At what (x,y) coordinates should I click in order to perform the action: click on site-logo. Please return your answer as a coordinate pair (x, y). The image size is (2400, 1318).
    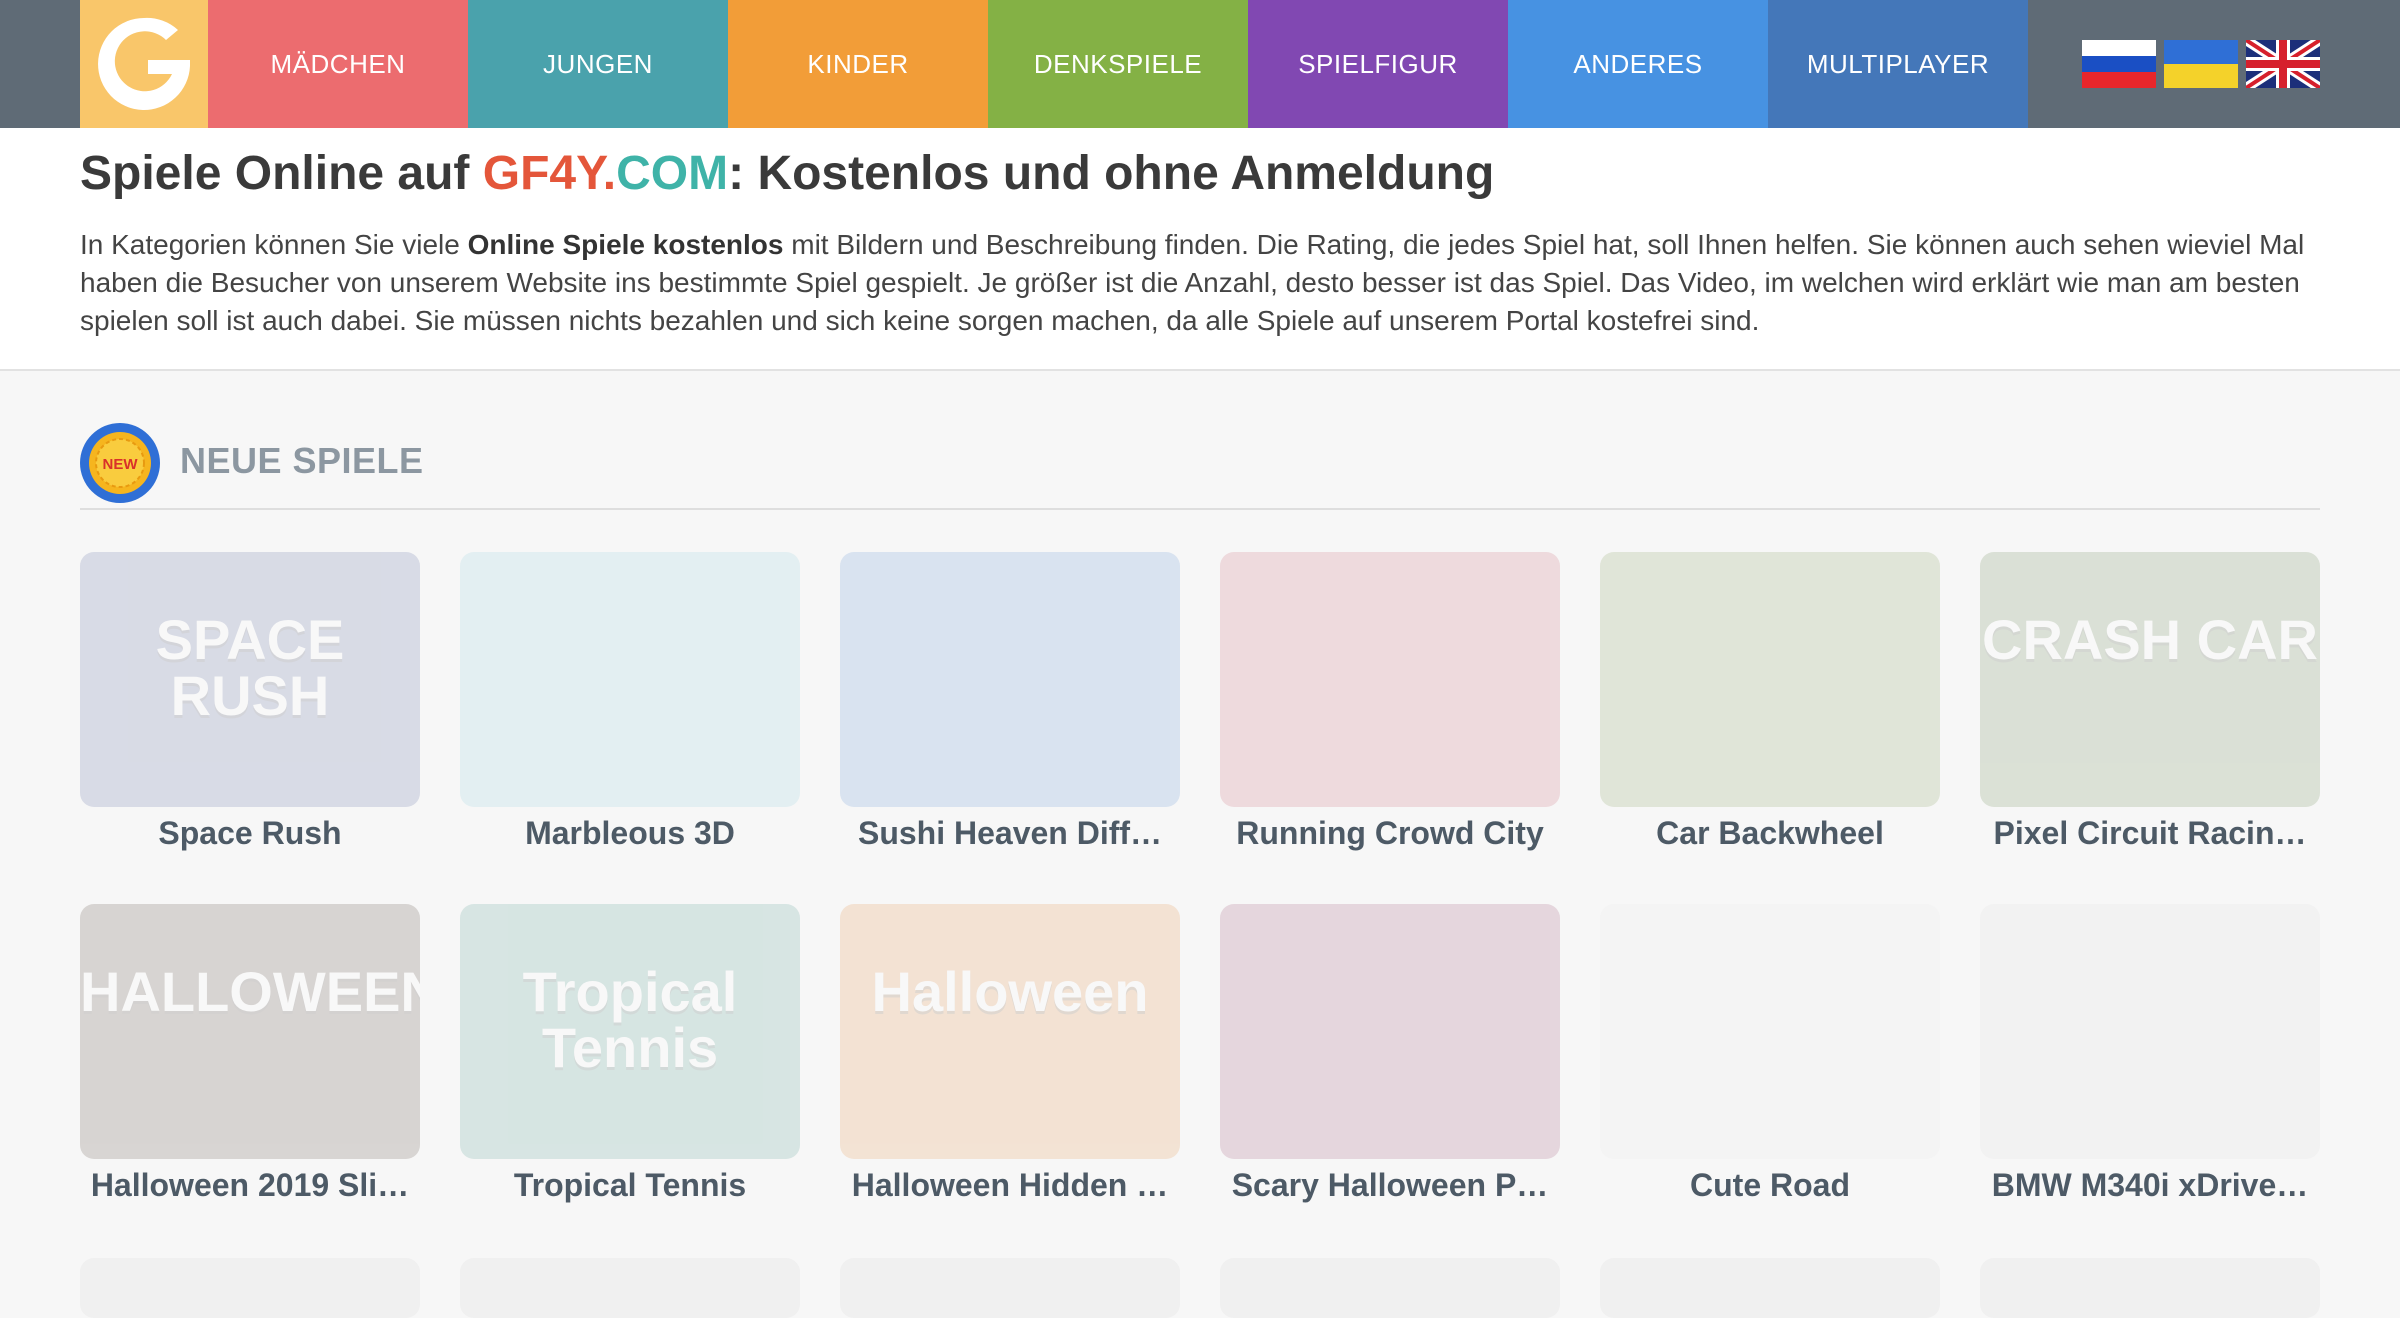
    Looking at the image, I should click on (144, 64).